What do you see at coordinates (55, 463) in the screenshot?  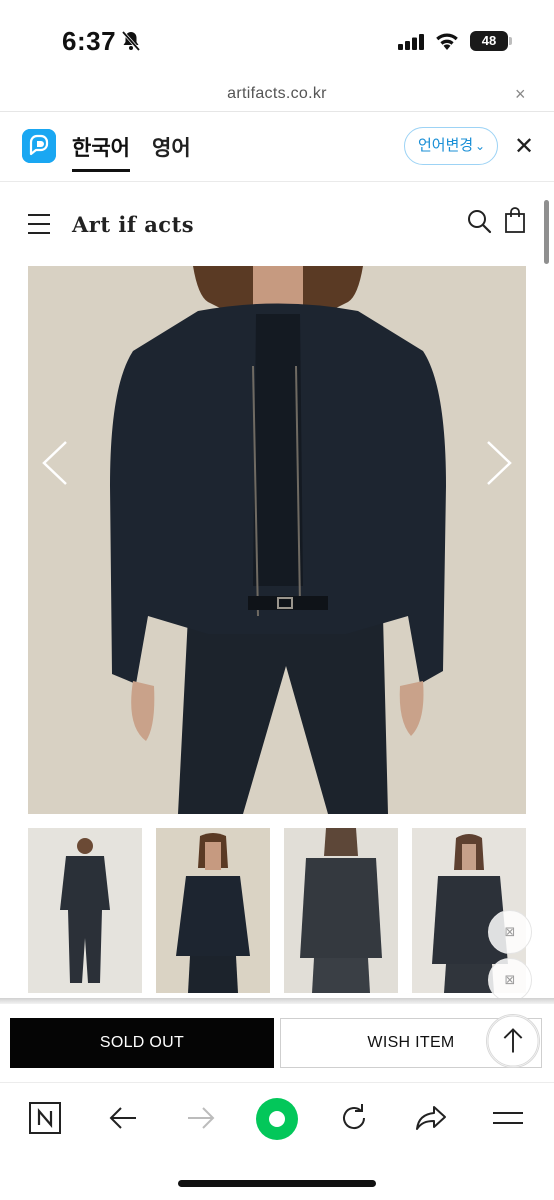 I see `chevron-left-icon` at bounding box center [55, 463].